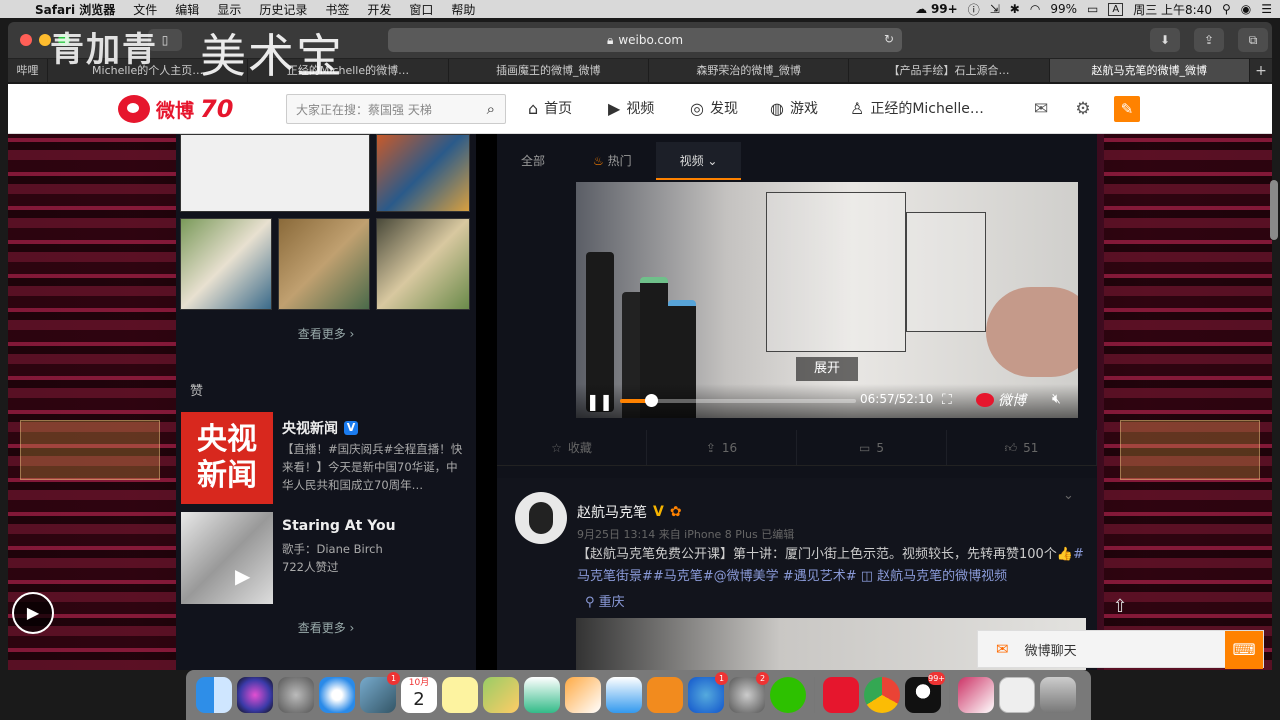 The width and height of the screenshot is (1280, 720). What do you see at coordinates (1120, 649) in the screenshot?
I see `weibo-chat-bar: ✉ 微博聊天 ⌨` at bounding box center [1120, 649].